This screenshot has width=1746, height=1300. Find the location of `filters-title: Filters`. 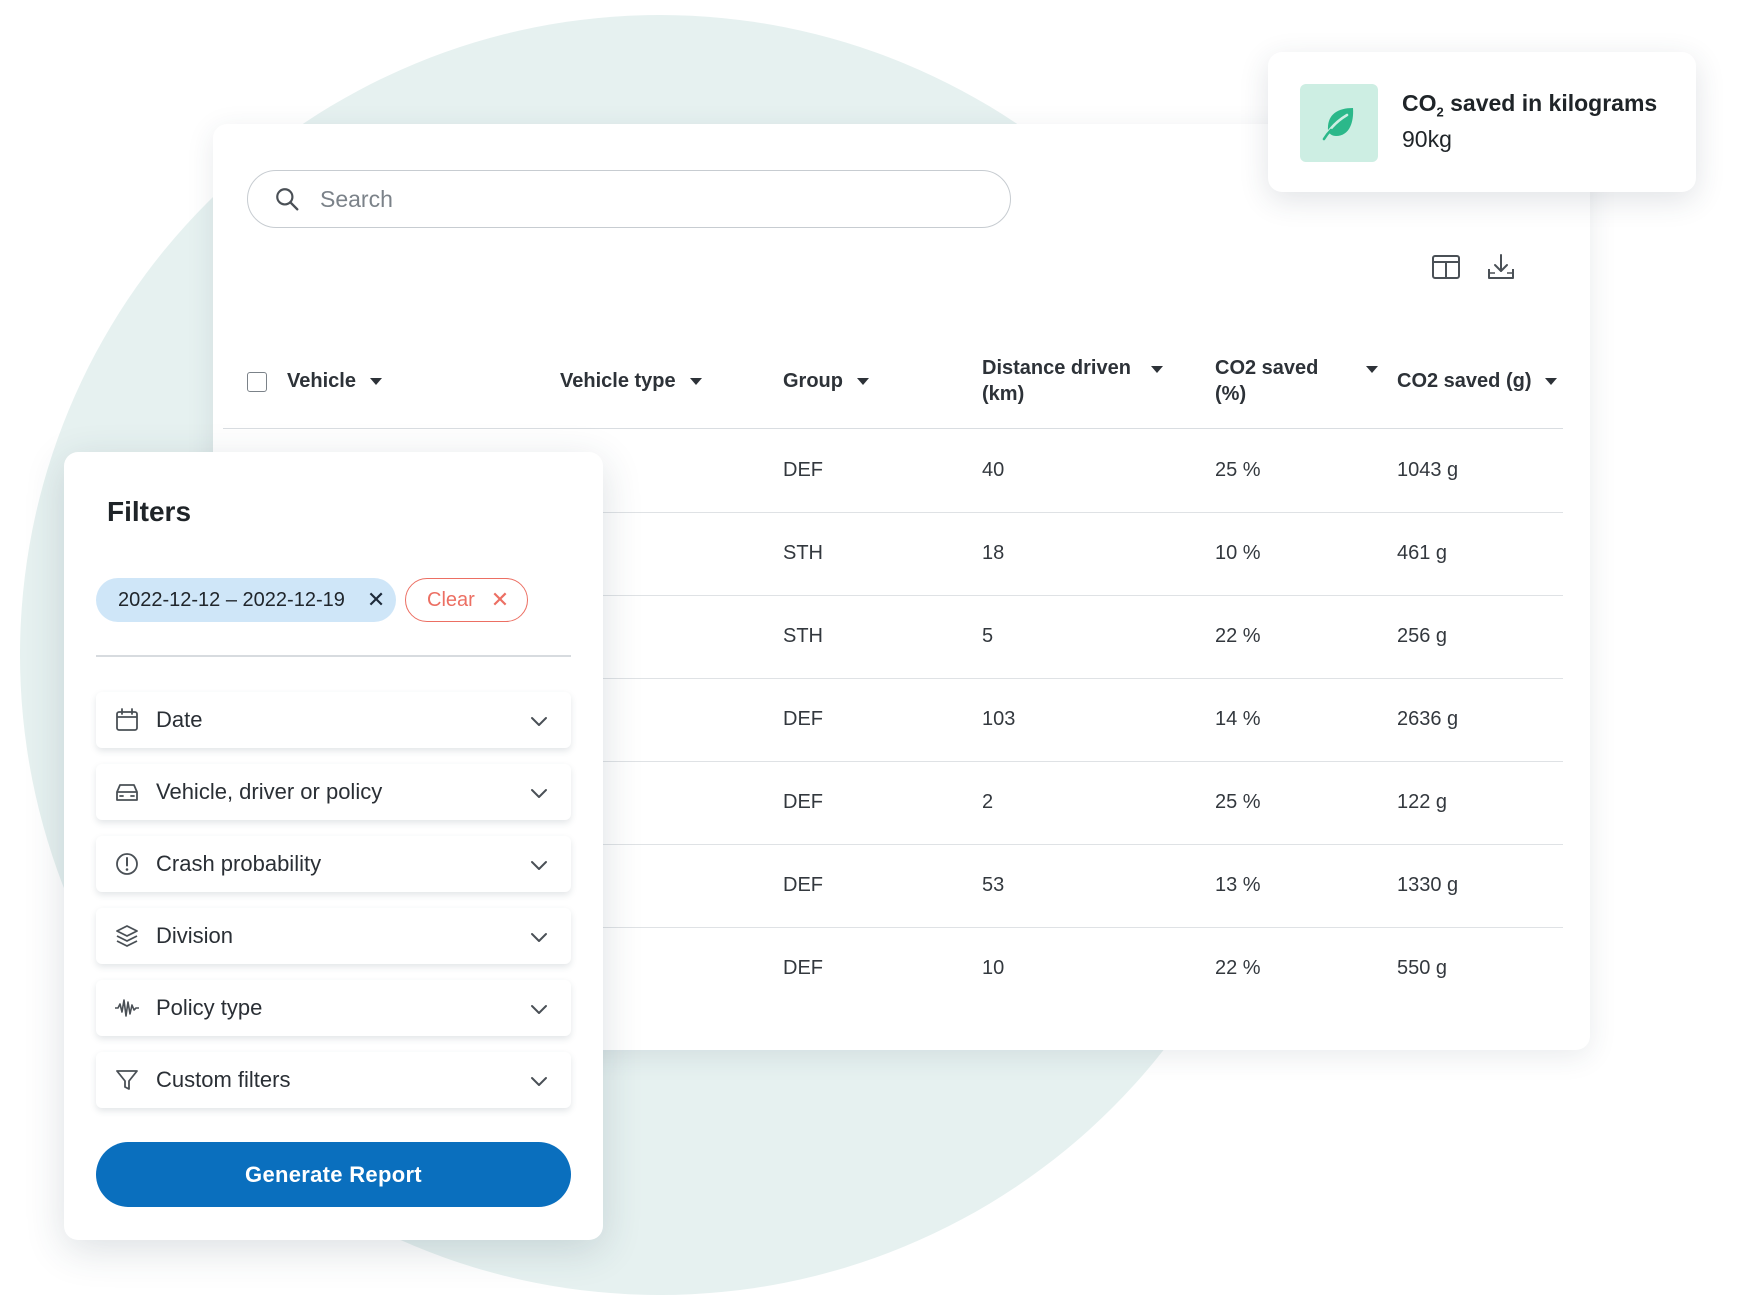

filters-title: Filters is located at coordinates (149, 511).